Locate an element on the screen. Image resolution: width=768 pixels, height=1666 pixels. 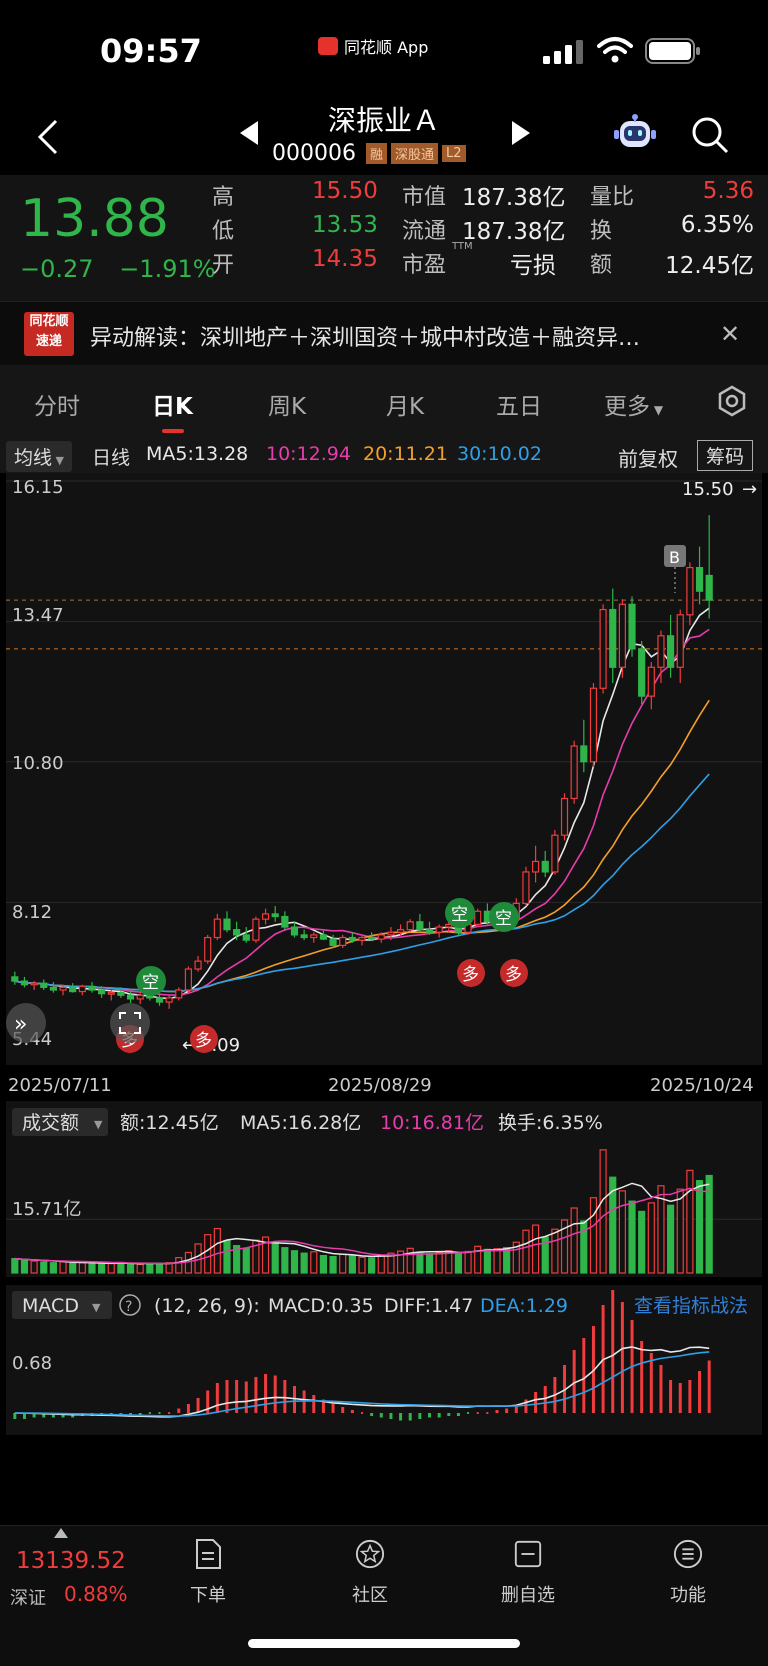
index-value: 13139.52 is located at coordinates (71, 1561).